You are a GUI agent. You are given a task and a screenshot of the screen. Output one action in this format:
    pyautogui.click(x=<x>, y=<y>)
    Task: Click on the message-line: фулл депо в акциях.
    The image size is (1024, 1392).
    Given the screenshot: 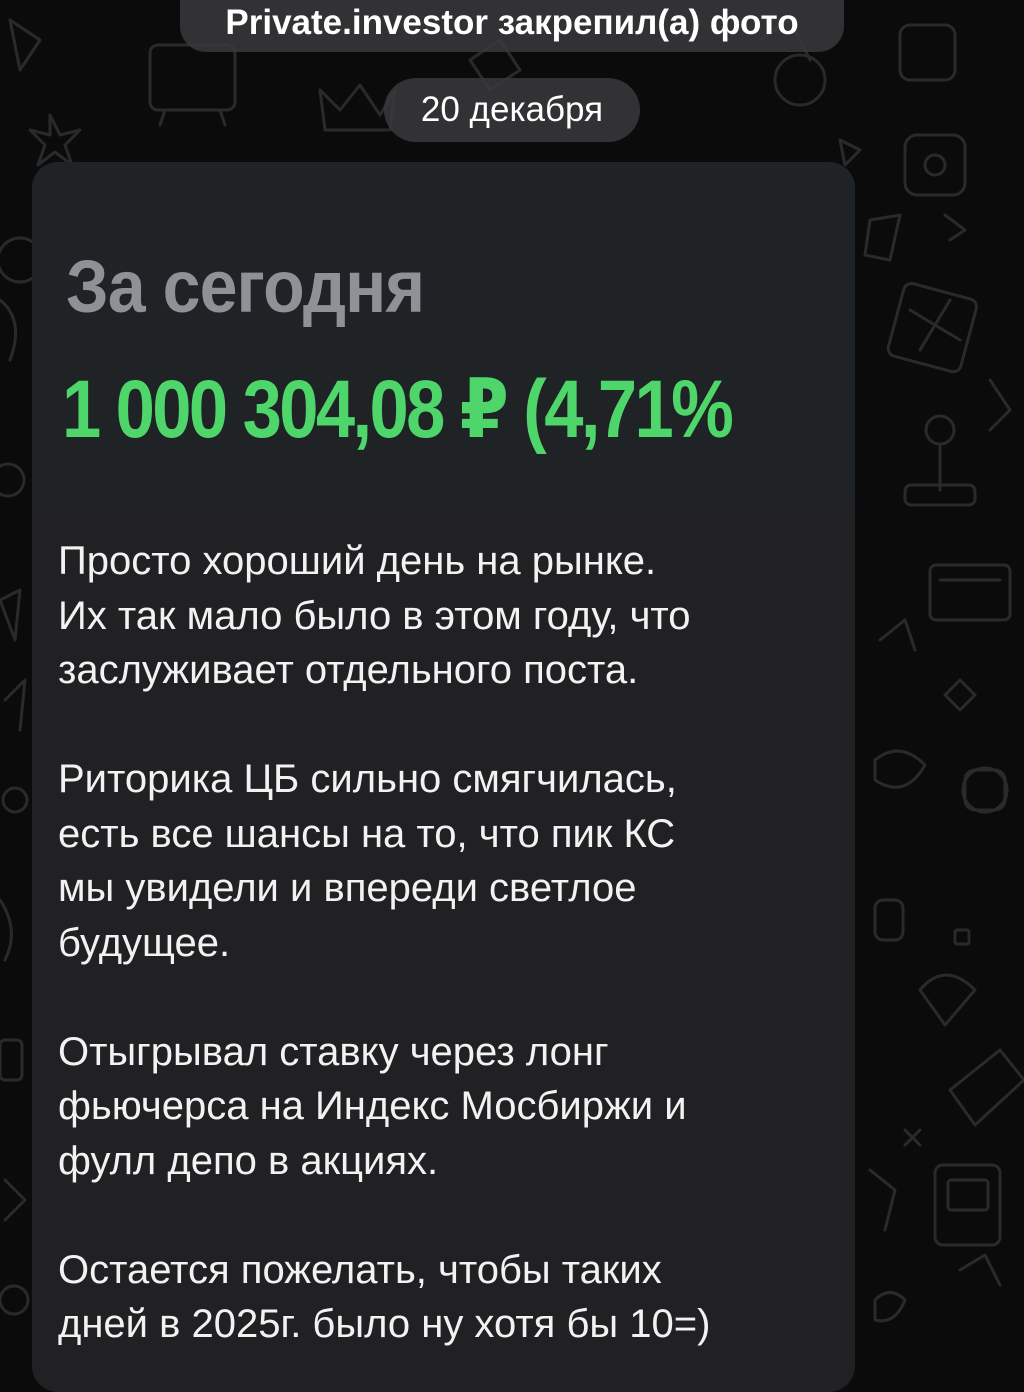 What is the action you would take?
    pyautogui.click(x=248, y=1160)
    